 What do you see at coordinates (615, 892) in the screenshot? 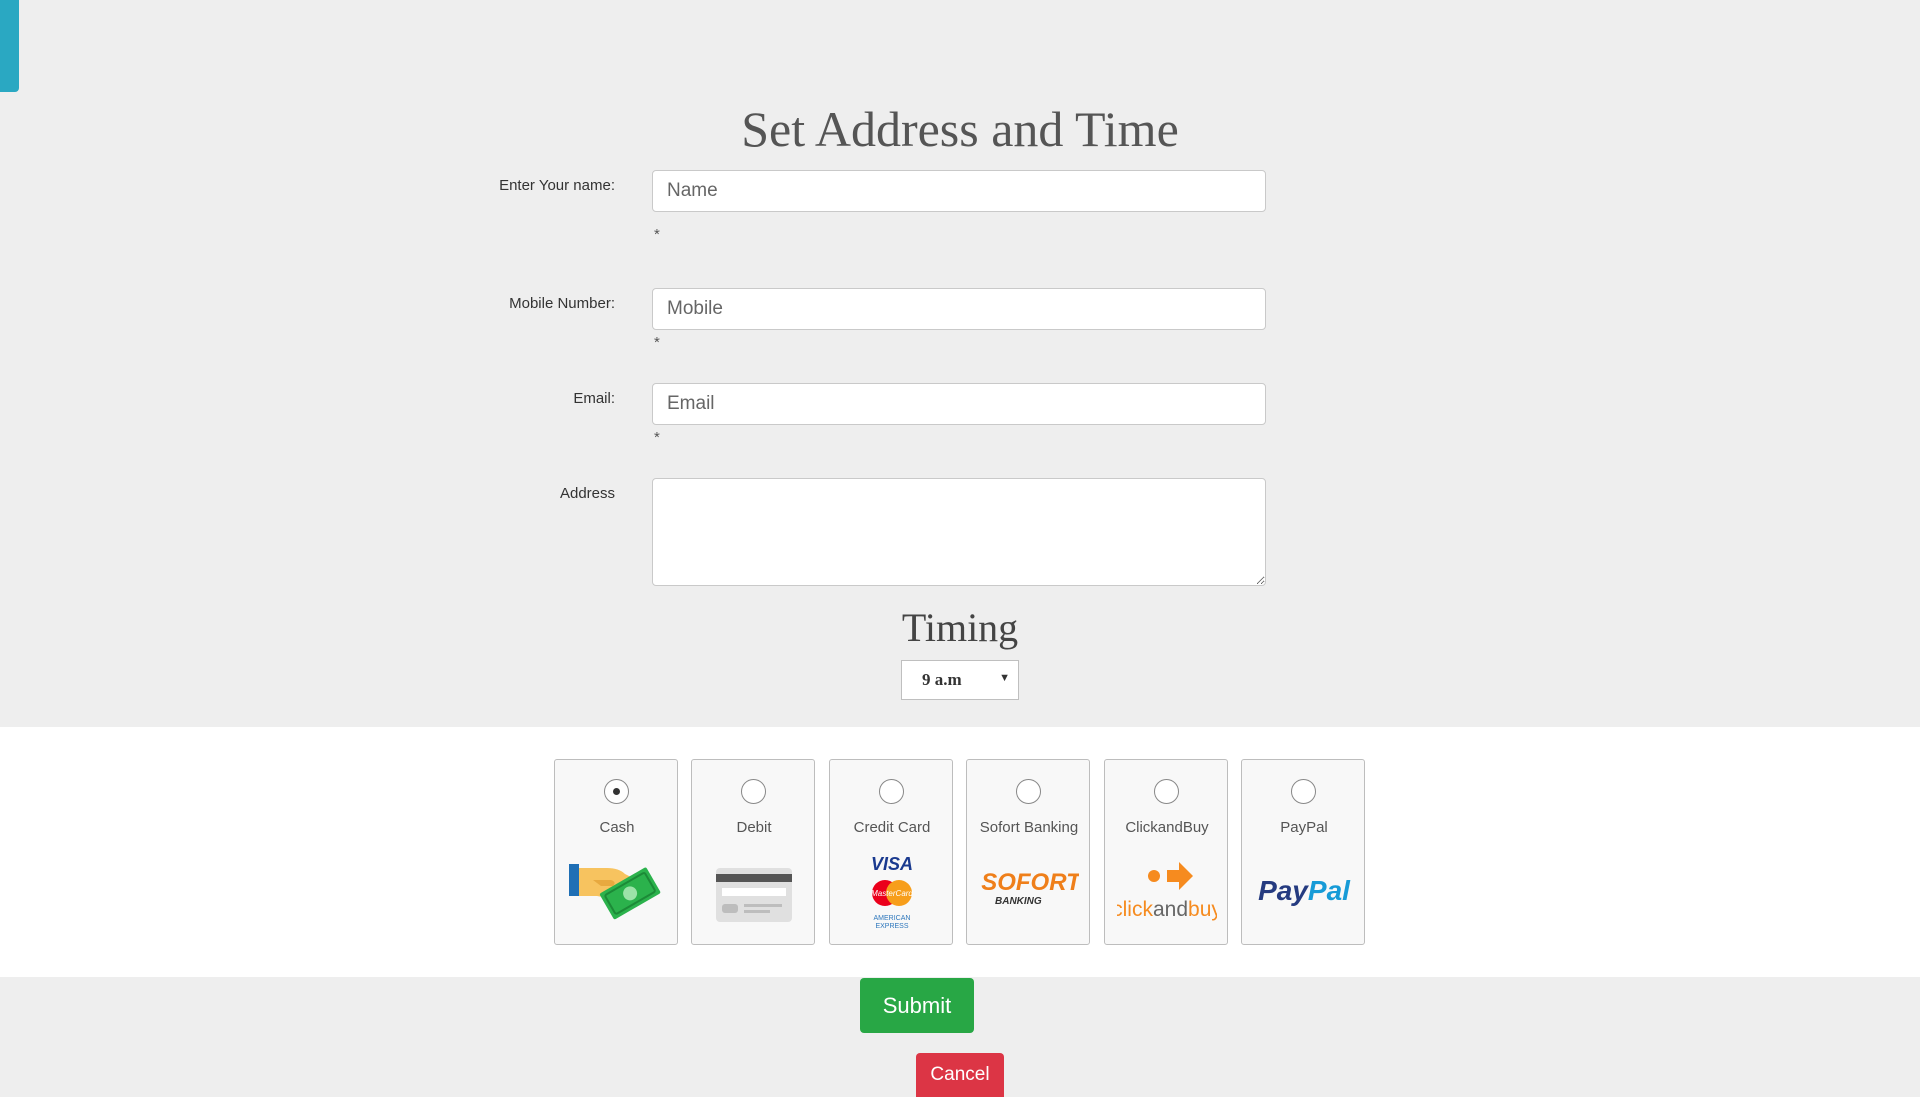
I see `cash-hand-icon` at bounding box center [615, 892].